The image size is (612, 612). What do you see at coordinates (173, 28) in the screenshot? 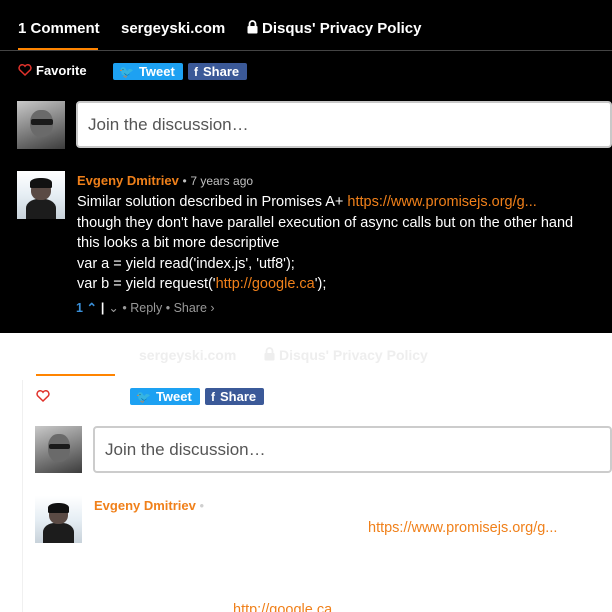
I see `tab-site: sergeyski.com` at bounding box center [173, 28].